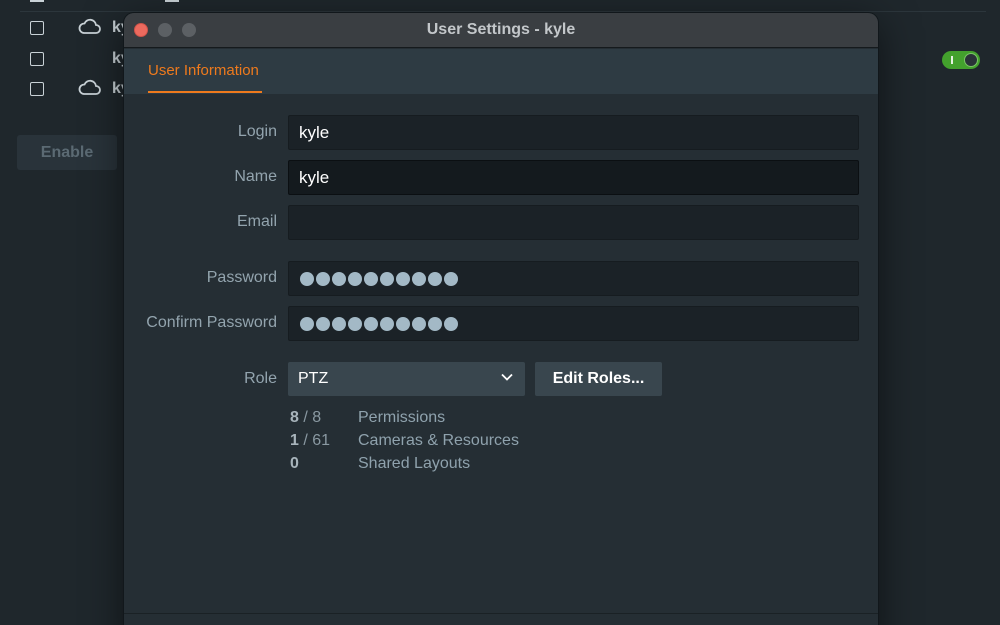  I want to click on tab-user-information: User Information, so click(203, 71).